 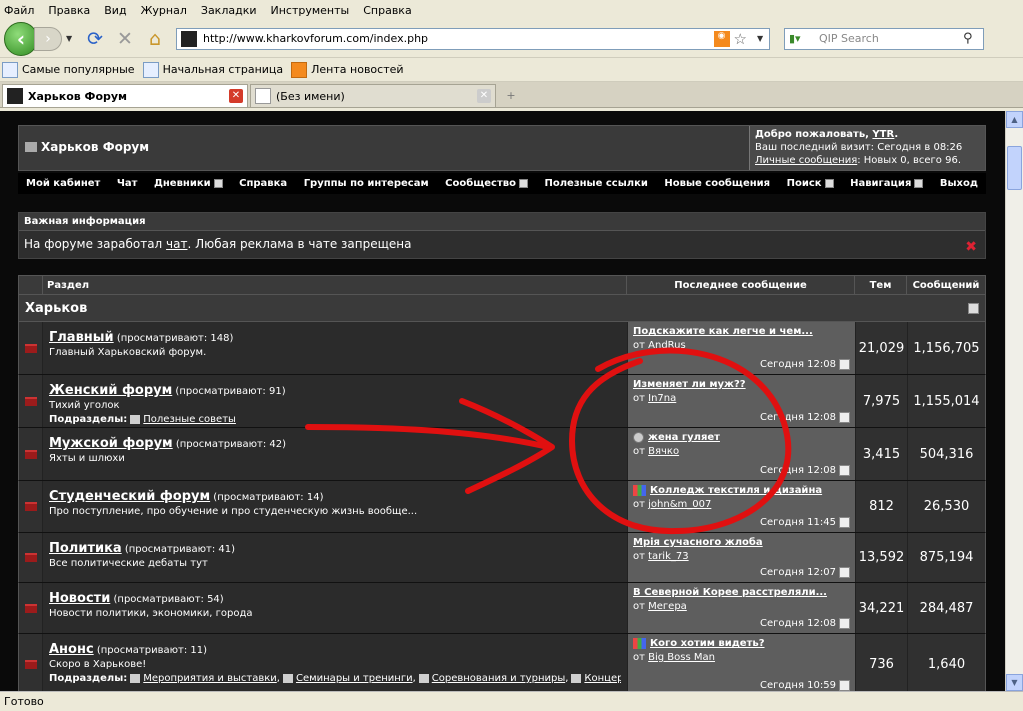 What do you see at coordinates (127, 183) in the screenshot?
I see `nav-chat: Чат` at bounding box center [127, 183].